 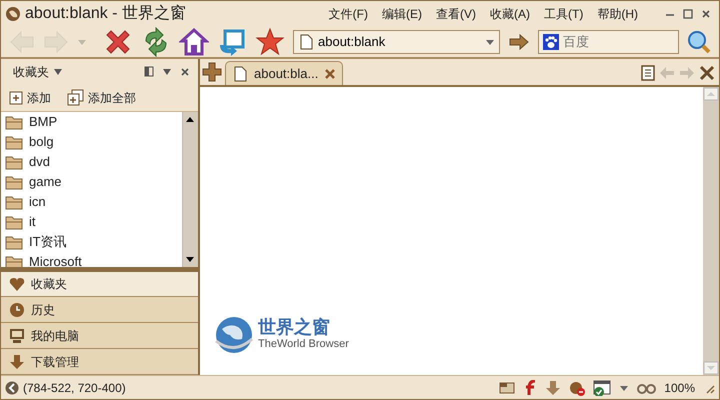 I want to click on download-icon, so click(x=553, y=388).